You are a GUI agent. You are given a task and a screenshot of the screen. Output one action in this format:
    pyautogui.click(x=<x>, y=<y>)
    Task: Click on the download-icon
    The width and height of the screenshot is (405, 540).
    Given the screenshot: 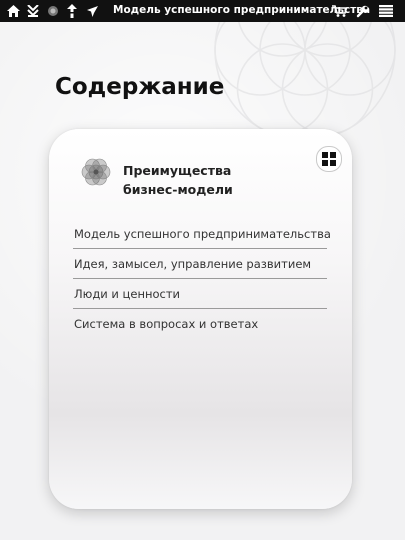 What is the action you would take?
    pyautogui.click(x=33, y=11)
    